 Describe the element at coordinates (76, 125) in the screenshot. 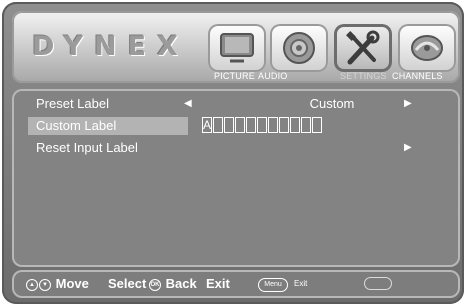

I see `menu-row-label: Custom Label` at that location.